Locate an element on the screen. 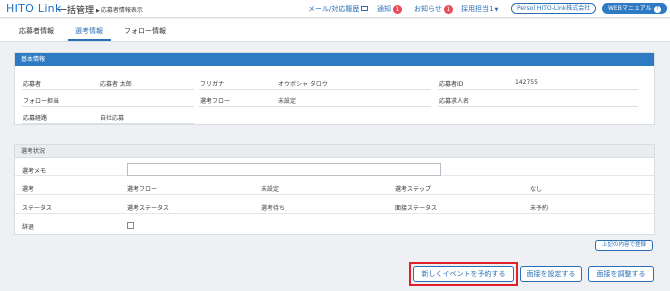  stage-flow-label: 選考フロー is located at coordinates (142, 189).